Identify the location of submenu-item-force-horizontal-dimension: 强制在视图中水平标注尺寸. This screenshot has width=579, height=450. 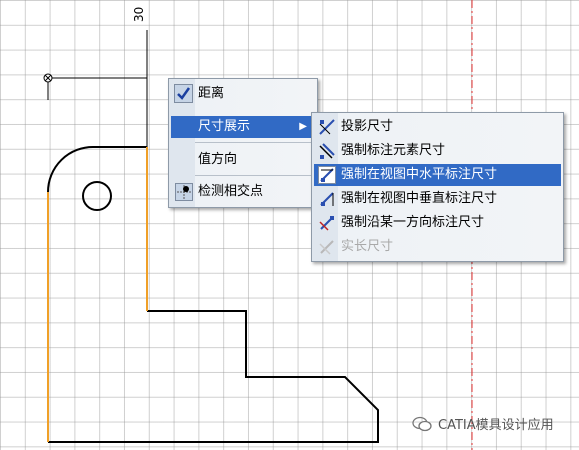
(437, 175).